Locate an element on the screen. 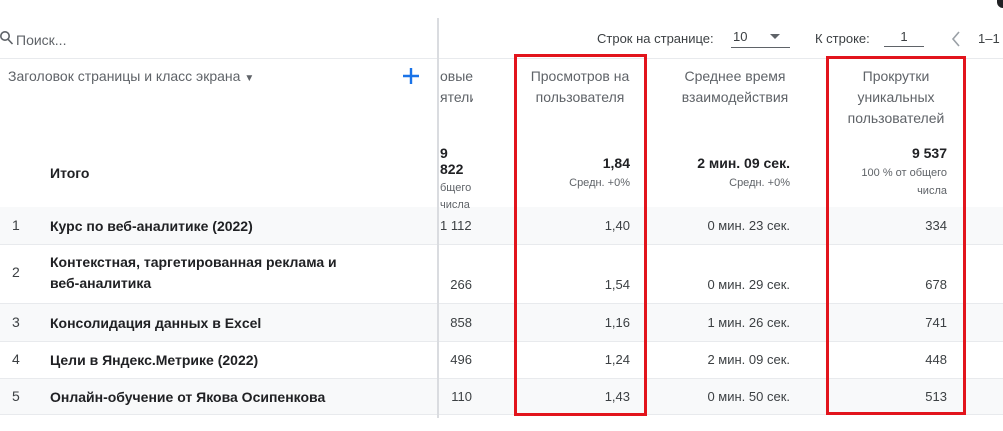 This screenshot has width=1003, height=431. goto-row-label: К строке: is located at coordinates (842, 38).